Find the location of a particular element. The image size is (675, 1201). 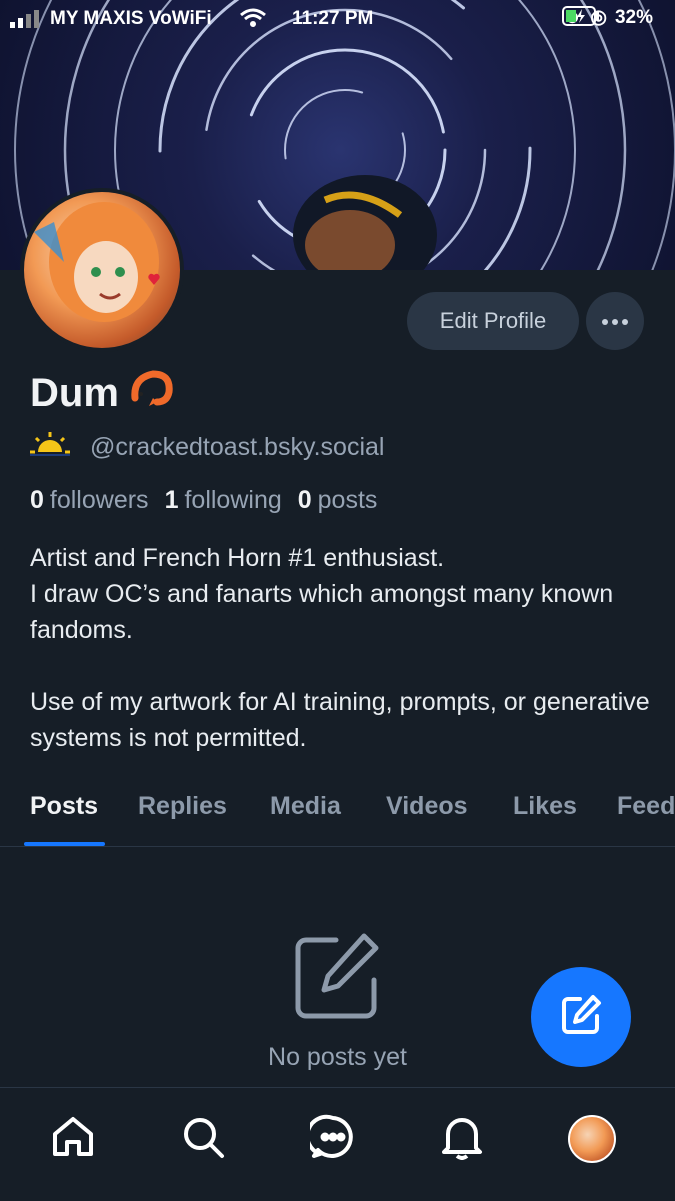

nav-home is located at coordinates (73, 1139).